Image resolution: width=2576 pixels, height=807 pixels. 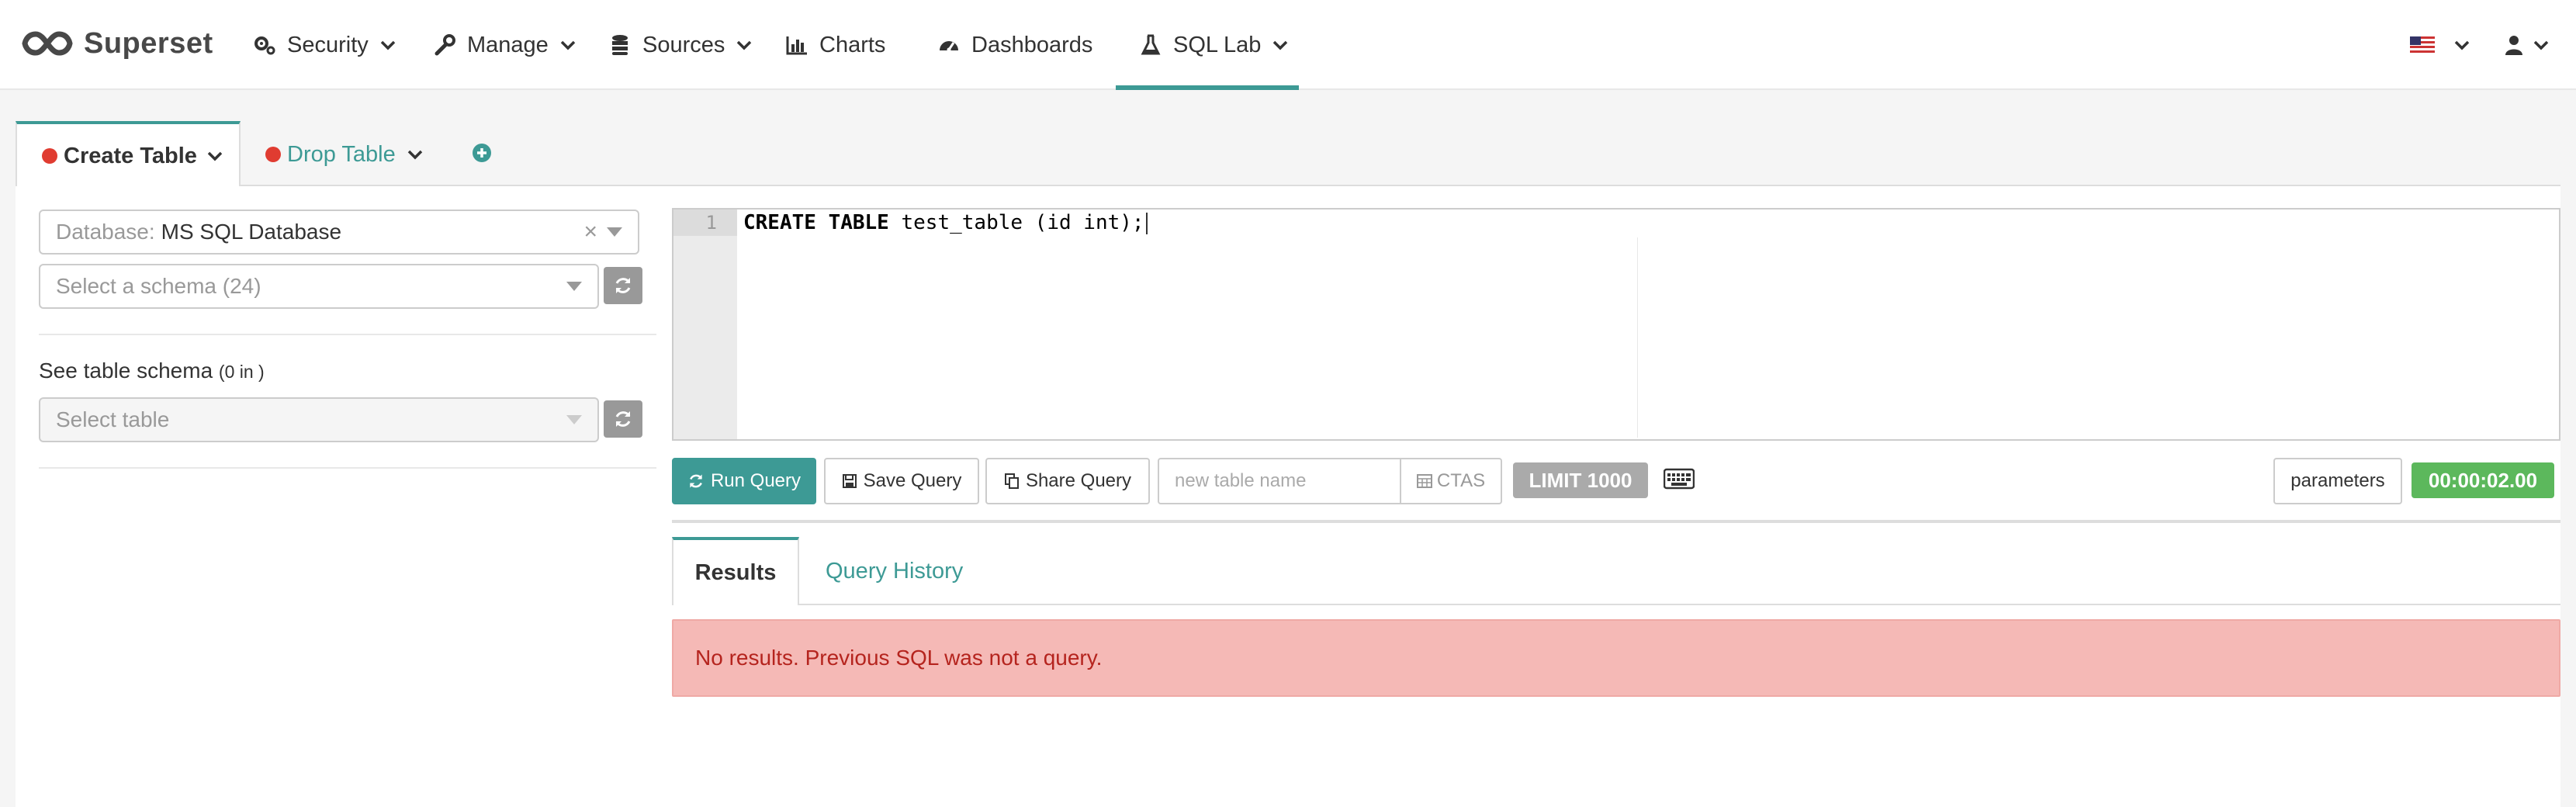 I want to click on superset-logo-icon, so click(x=47, y=43).